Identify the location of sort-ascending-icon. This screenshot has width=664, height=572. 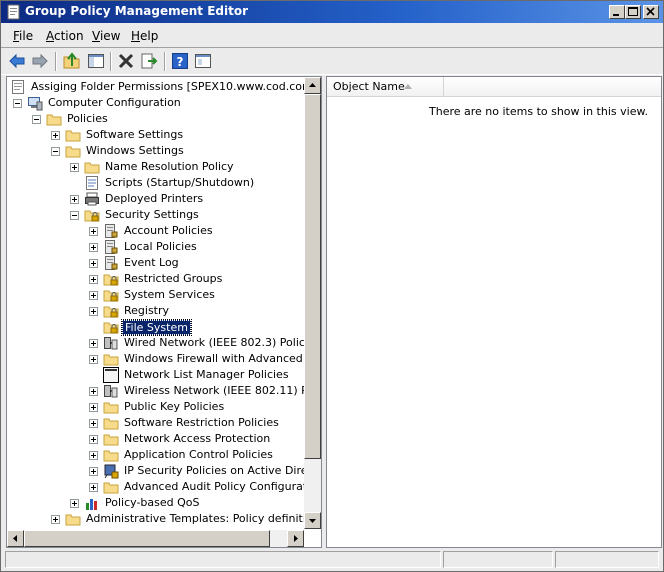
(408, 86).